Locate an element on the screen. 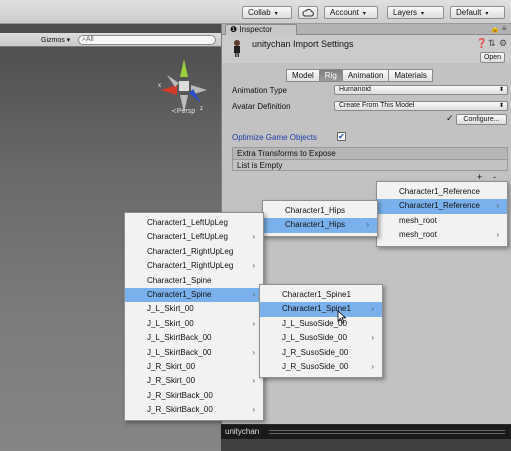  menu-item: J_R_Skirt_00 is located at coordinates (194, 367).